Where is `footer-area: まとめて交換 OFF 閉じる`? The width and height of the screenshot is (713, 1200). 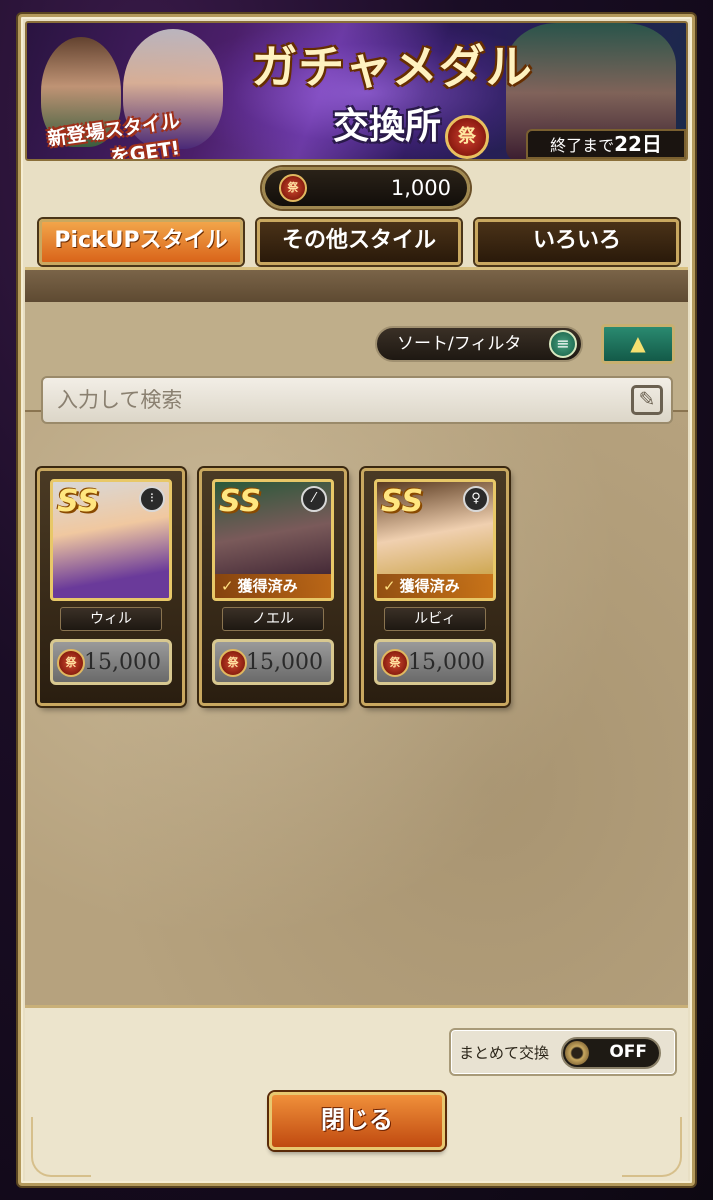
footer-area: まとめて交換 OFF 閉じる is located at coordinates (356, 1093).